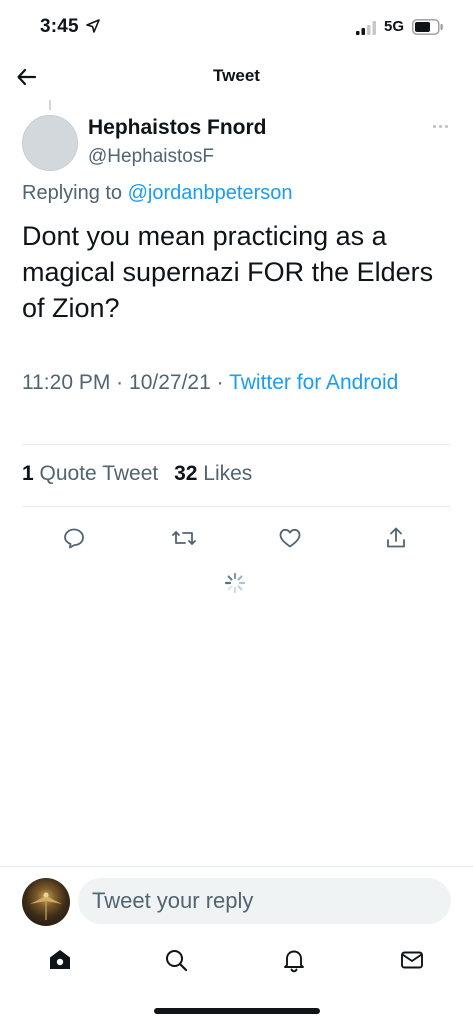  I want to click on bottom-nav, so click(236, 960).